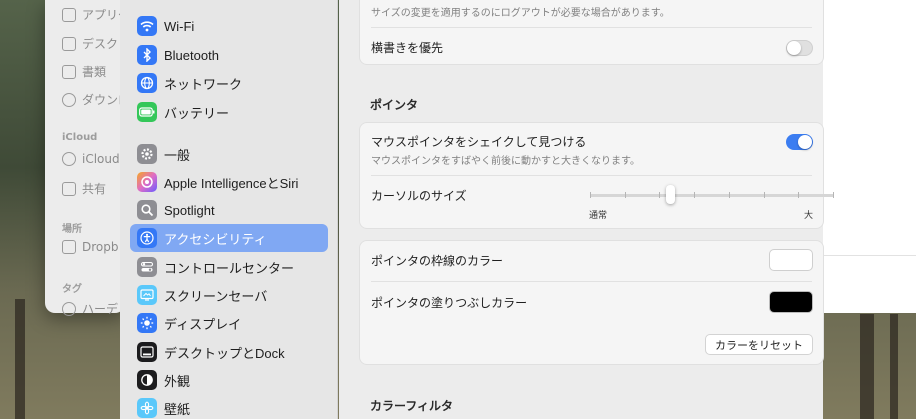 This screenshot has height=419, width=916. Describe the element at coordinates (147, 83) in the screenshot. I see `globe-icon` at that location.